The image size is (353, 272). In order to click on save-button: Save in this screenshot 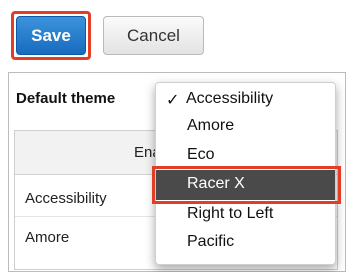, I will do `click(51, 35)`.